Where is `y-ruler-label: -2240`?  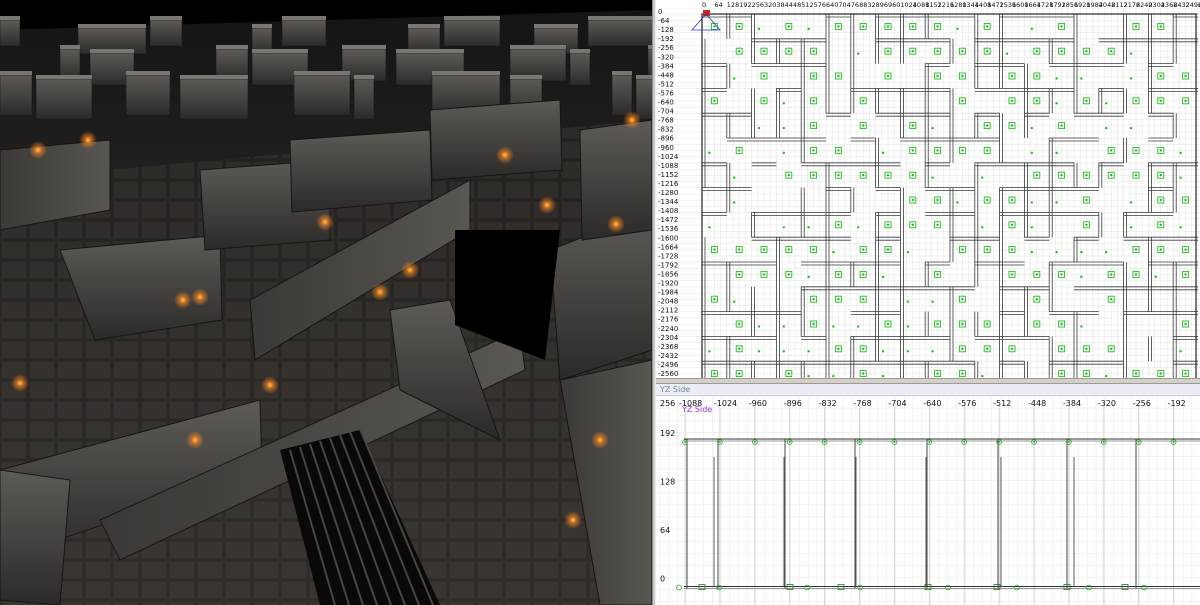 y-ruler-label: -2240 is located at coordinates (668, 329).